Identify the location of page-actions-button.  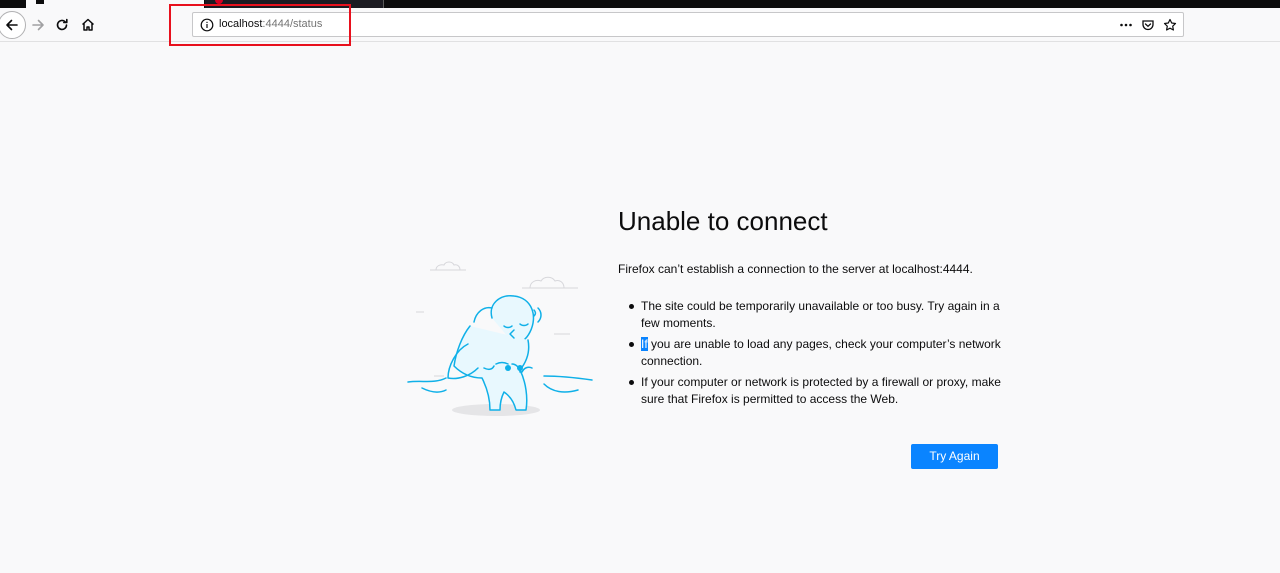
(1126, 25).